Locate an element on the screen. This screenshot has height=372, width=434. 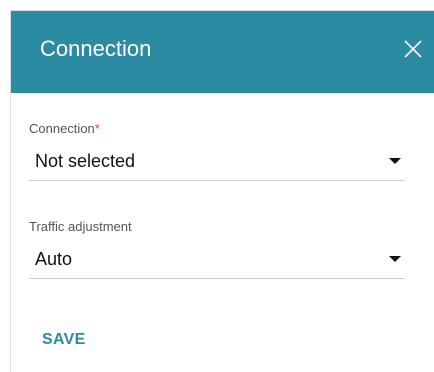
traffic-adjustment-select: Auto is located at coordinates (217, 261).